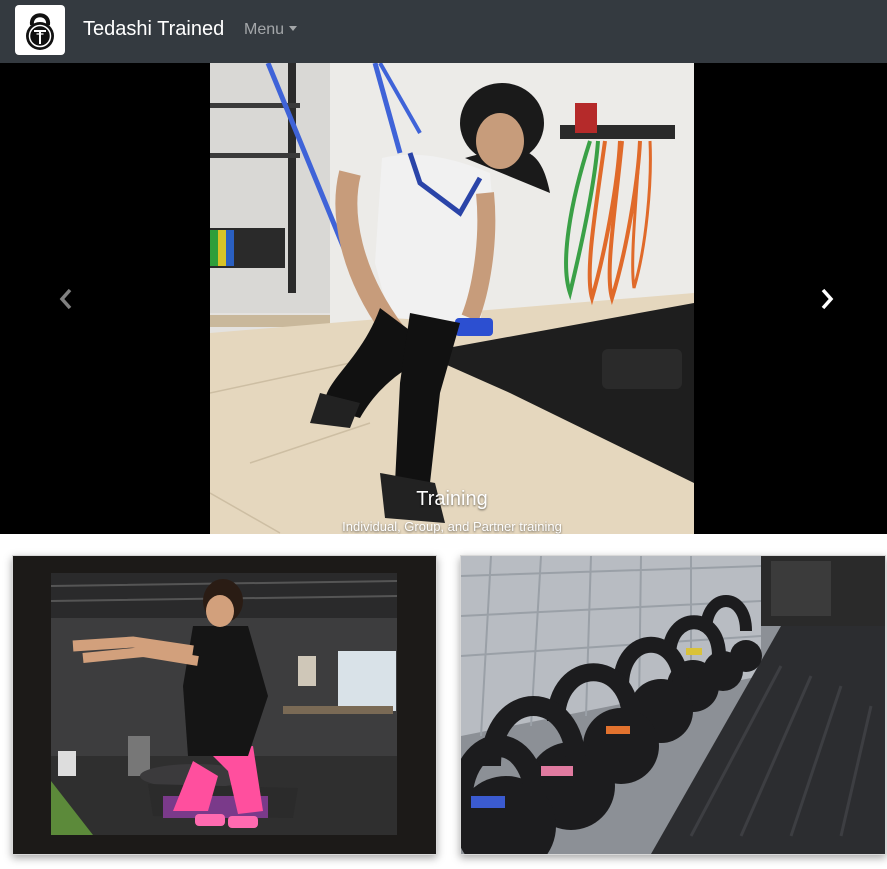  I want to click on brand-name: Tedashi Trained, so click(153, 29).